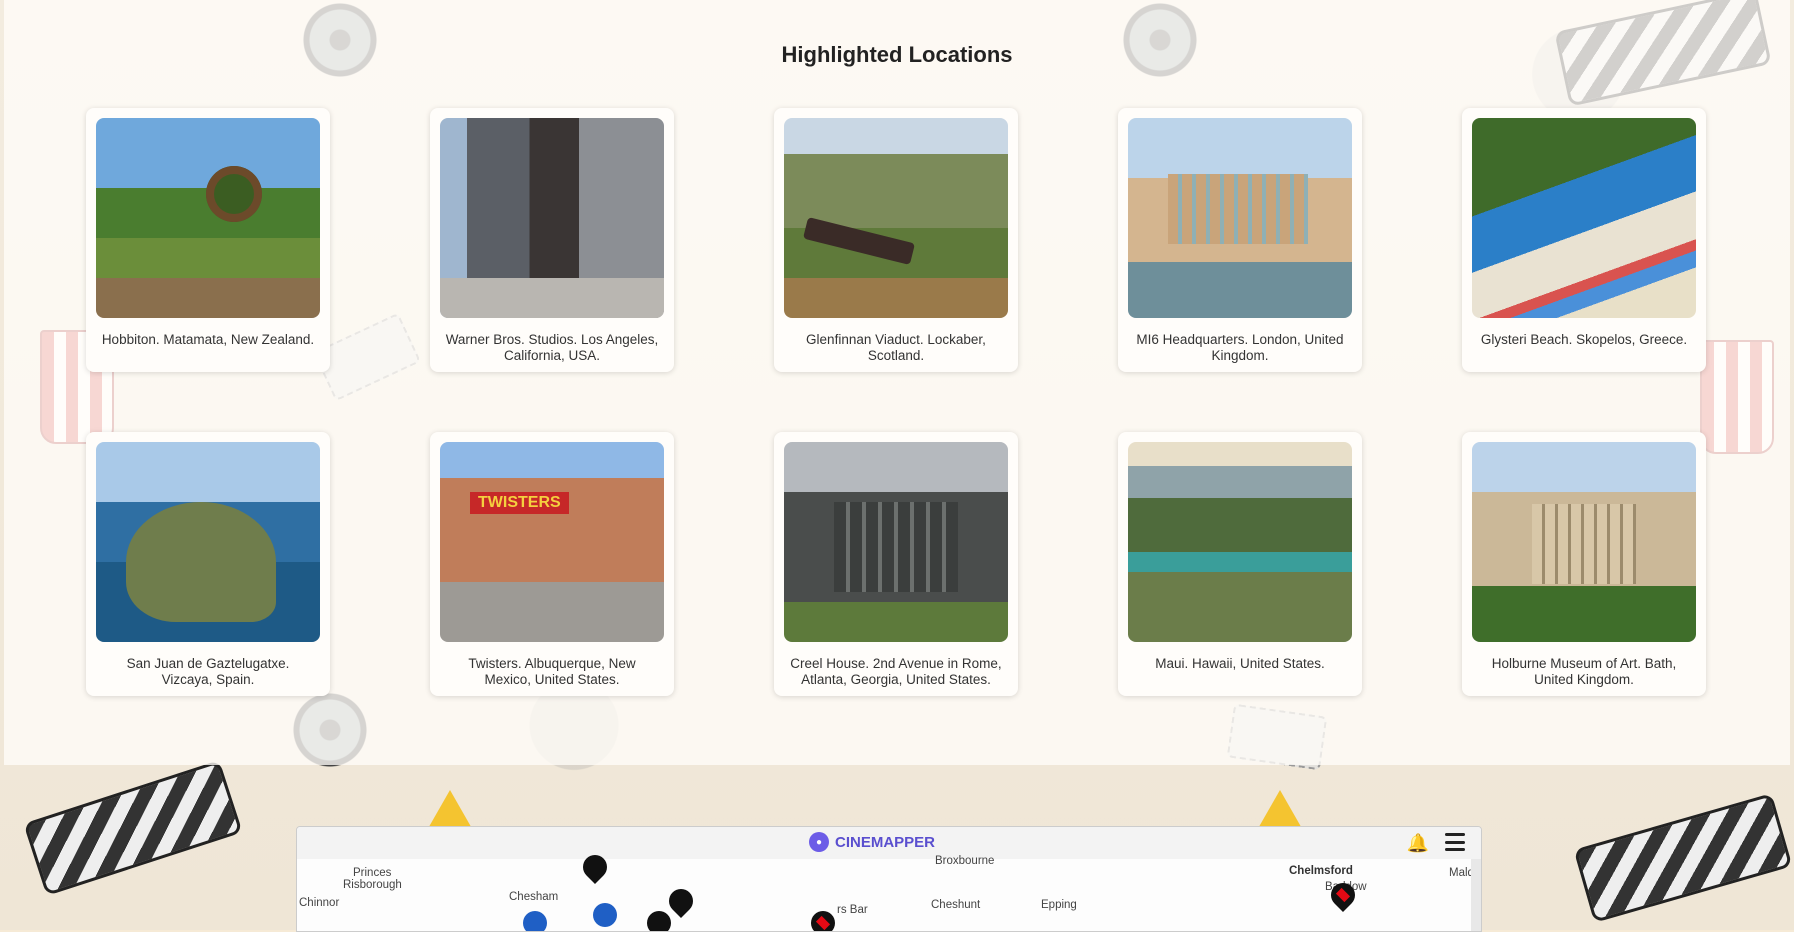  What do you see at coordinates (1584, 339) in the screenshot?
I see `location-caption: Glysteri Beach. Skopelos, Greece.` at bounding box center [1584, 339].